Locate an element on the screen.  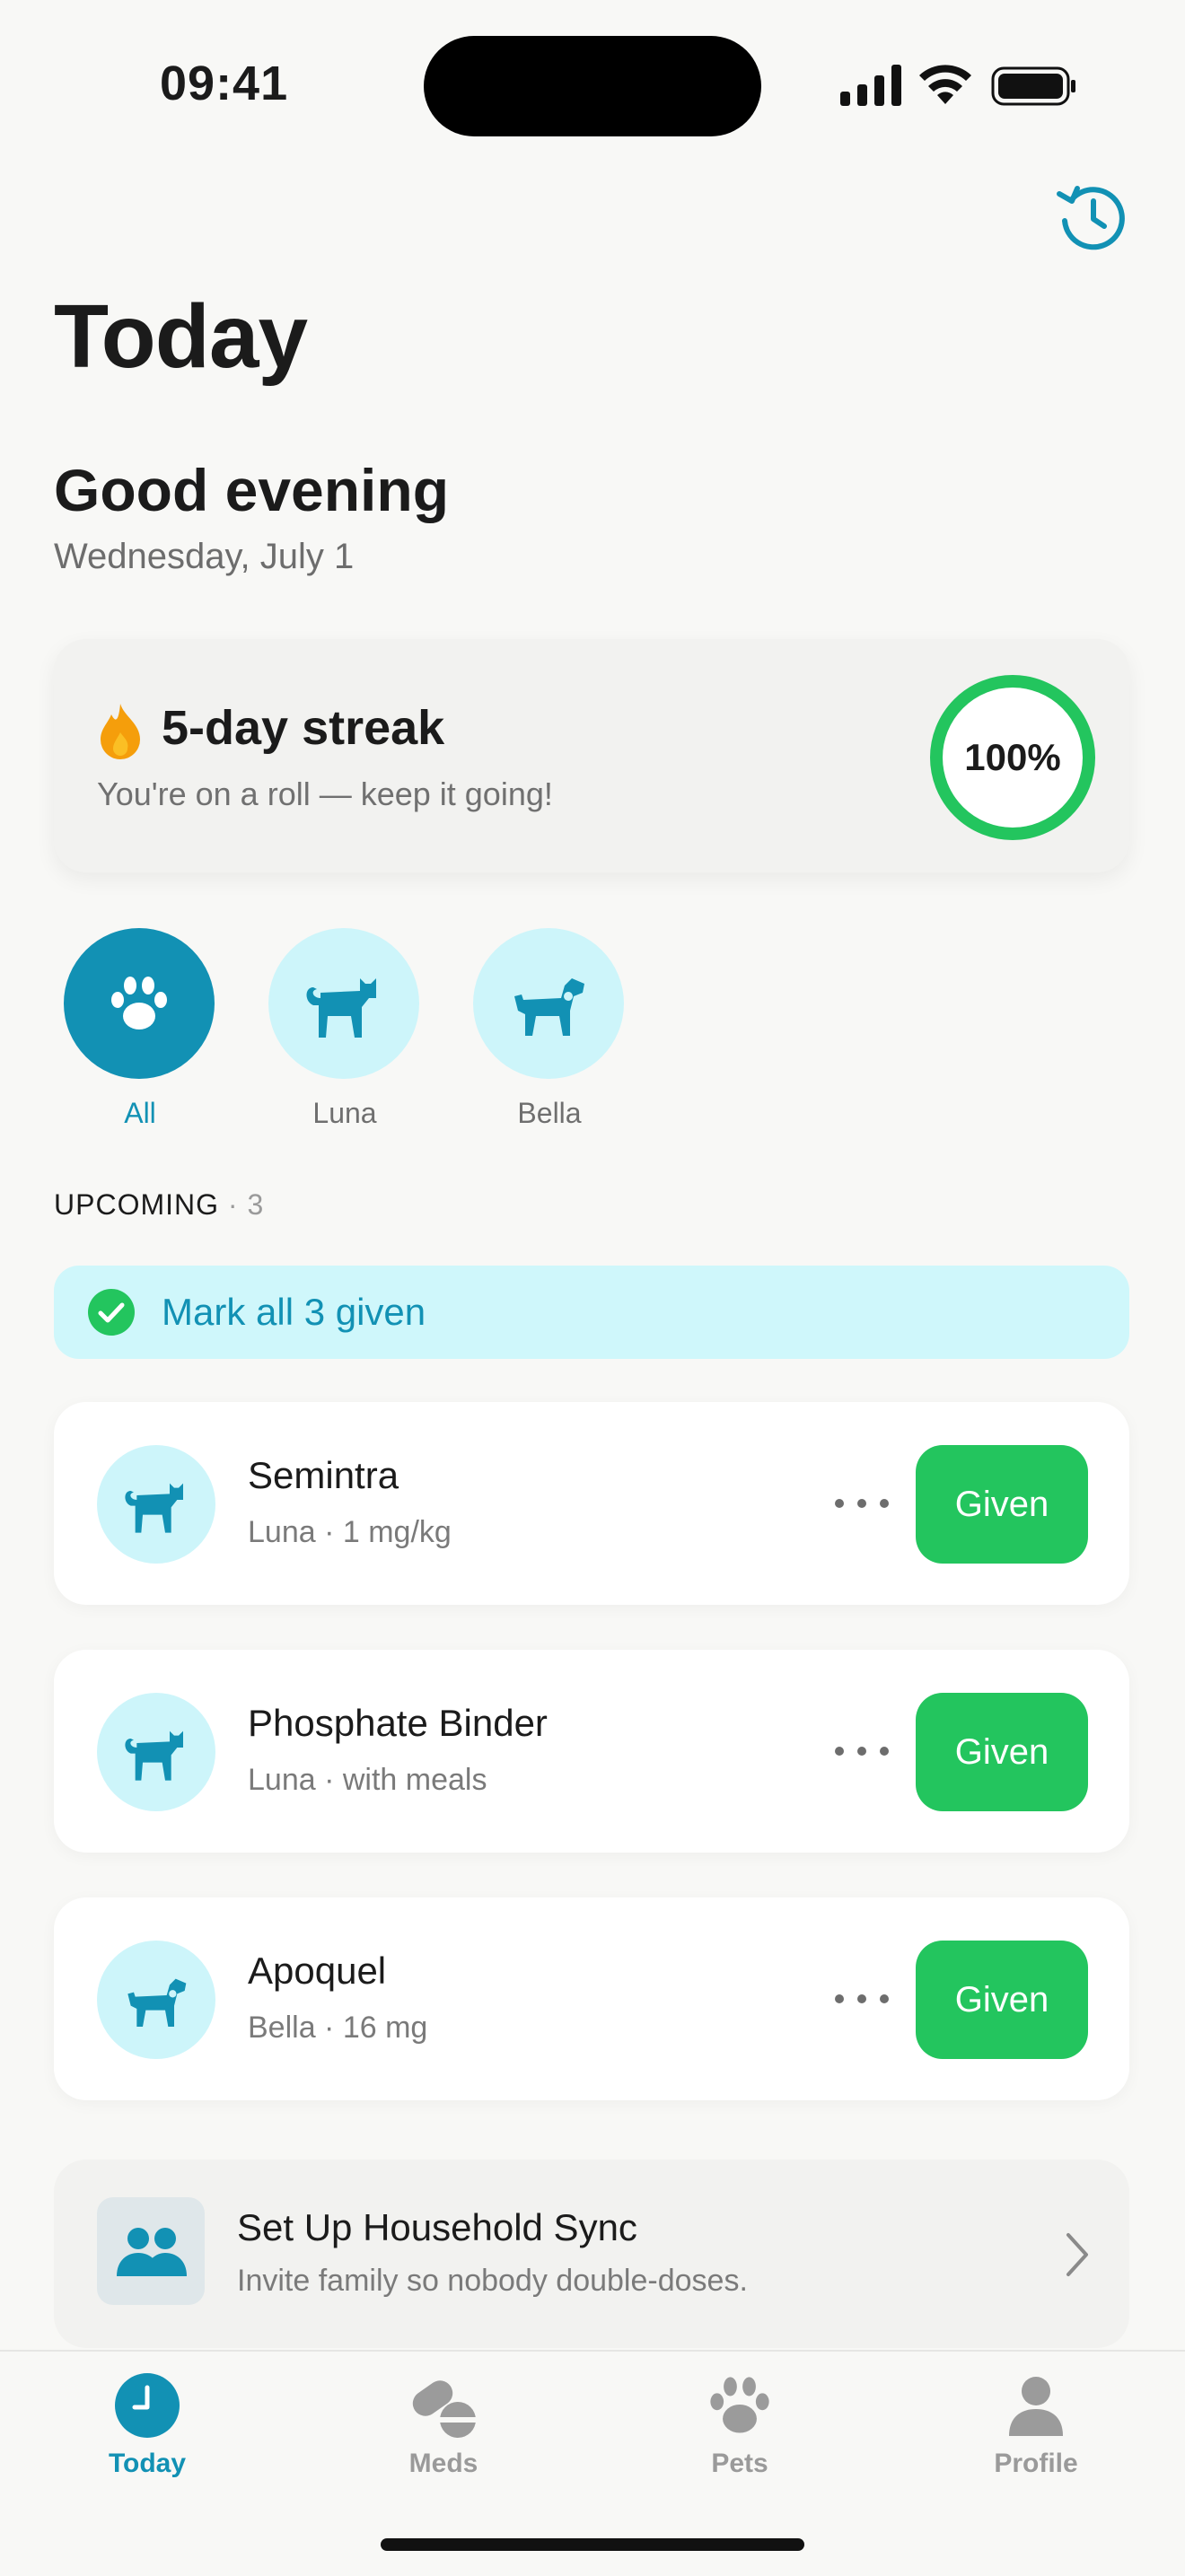
dynamic-island is located at coordinates (592, 86).